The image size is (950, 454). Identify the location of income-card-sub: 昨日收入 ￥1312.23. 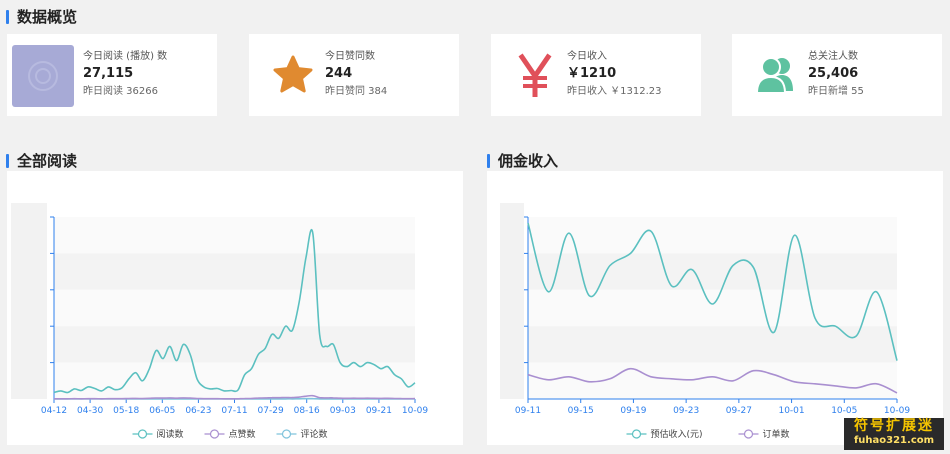
(614, 91).